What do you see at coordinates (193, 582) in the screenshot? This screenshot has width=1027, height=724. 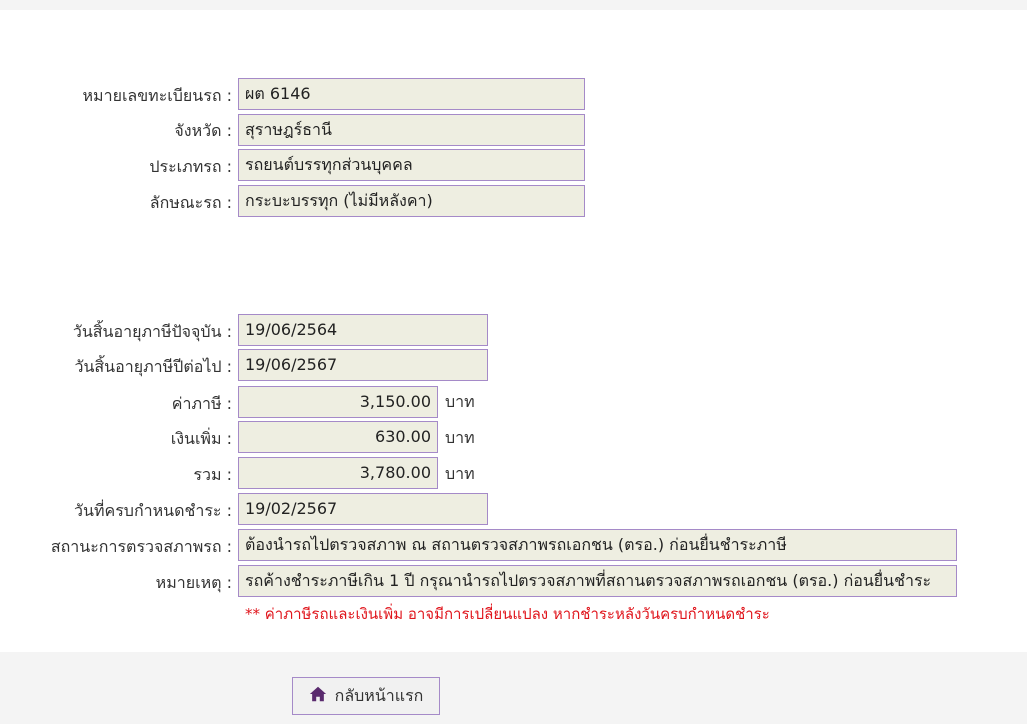 I see `remark-label: หมายเหตุ :` at bounding box center [193, 582].